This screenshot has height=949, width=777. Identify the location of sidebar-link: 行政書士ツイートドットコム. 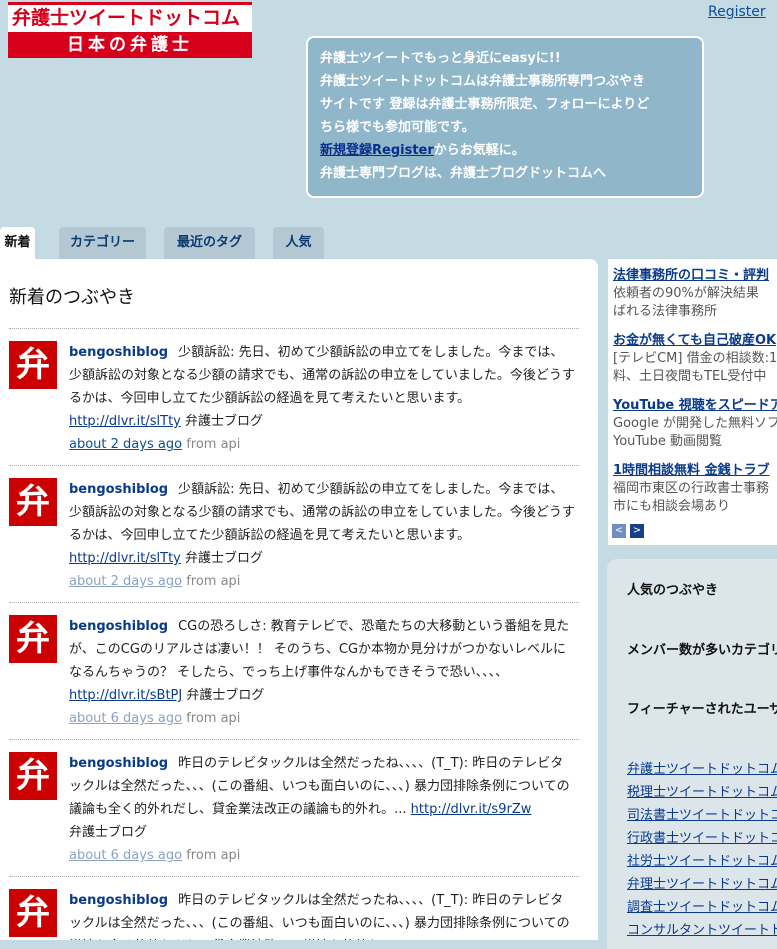
(702, 836).